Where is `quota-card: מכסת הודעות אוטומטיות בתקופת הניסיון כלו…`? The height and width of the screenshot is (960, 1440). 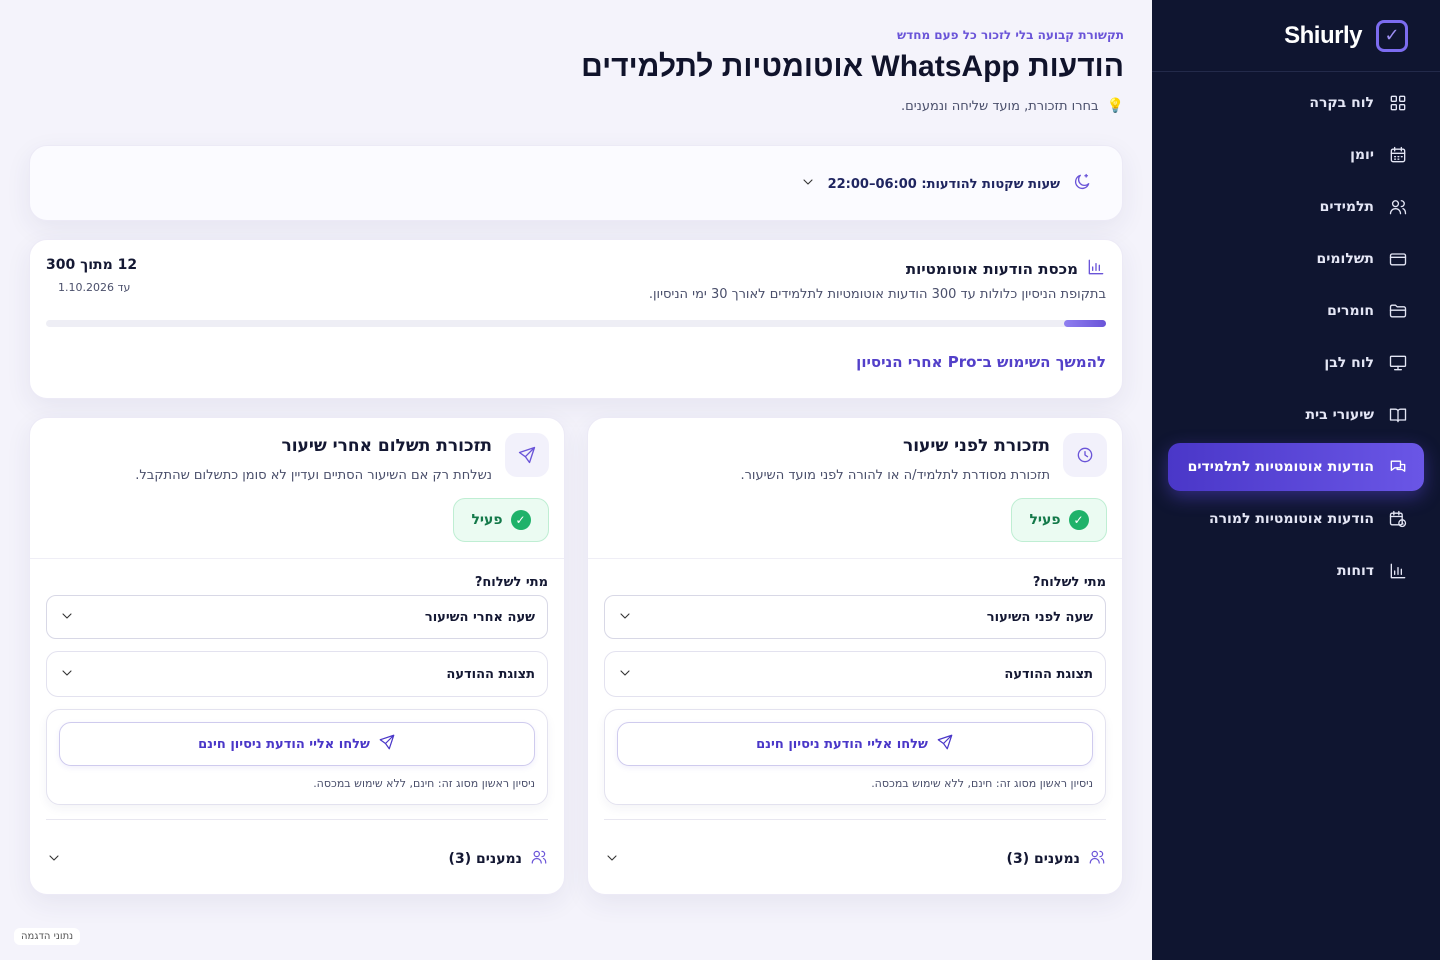
quota-card: מכסת הודעות אוטומטיות בתקופת הניסיון כלו… is located at coordinates (576, 319).